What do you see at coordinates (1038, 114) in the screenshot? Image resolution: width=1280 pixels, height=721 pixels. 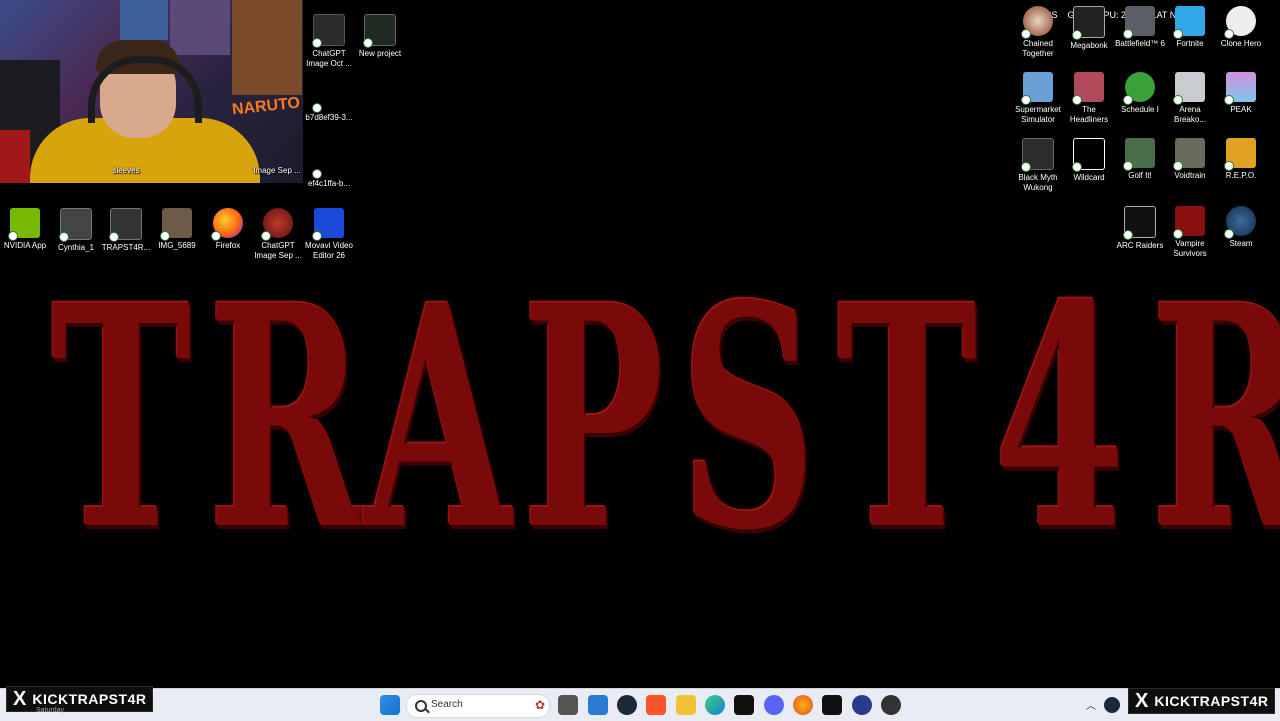 I see `desktop-icon-label: Supermarket Simulator` at bounding box center [1038, 114].